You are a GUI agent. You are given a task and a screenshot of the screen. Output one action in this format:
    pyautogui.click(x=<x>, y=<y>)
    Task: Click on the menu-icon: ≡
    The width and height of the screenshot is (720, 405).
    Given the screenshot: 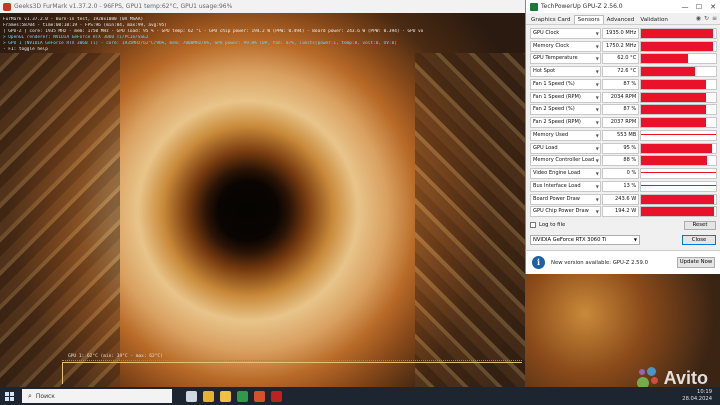 What is the action you would take?
    pyautogui.click(x=714, y=18)
    